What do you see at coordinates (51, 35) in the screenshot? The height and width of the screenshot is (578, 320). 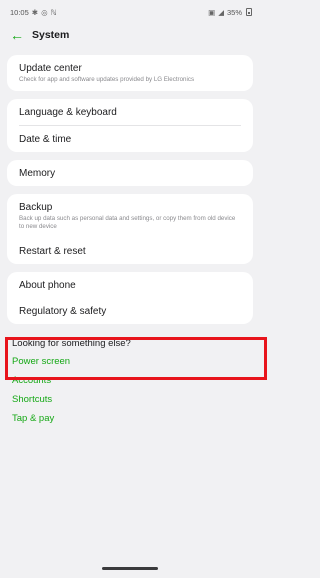 I see `page-title: System` at bounding box center [51, 35].